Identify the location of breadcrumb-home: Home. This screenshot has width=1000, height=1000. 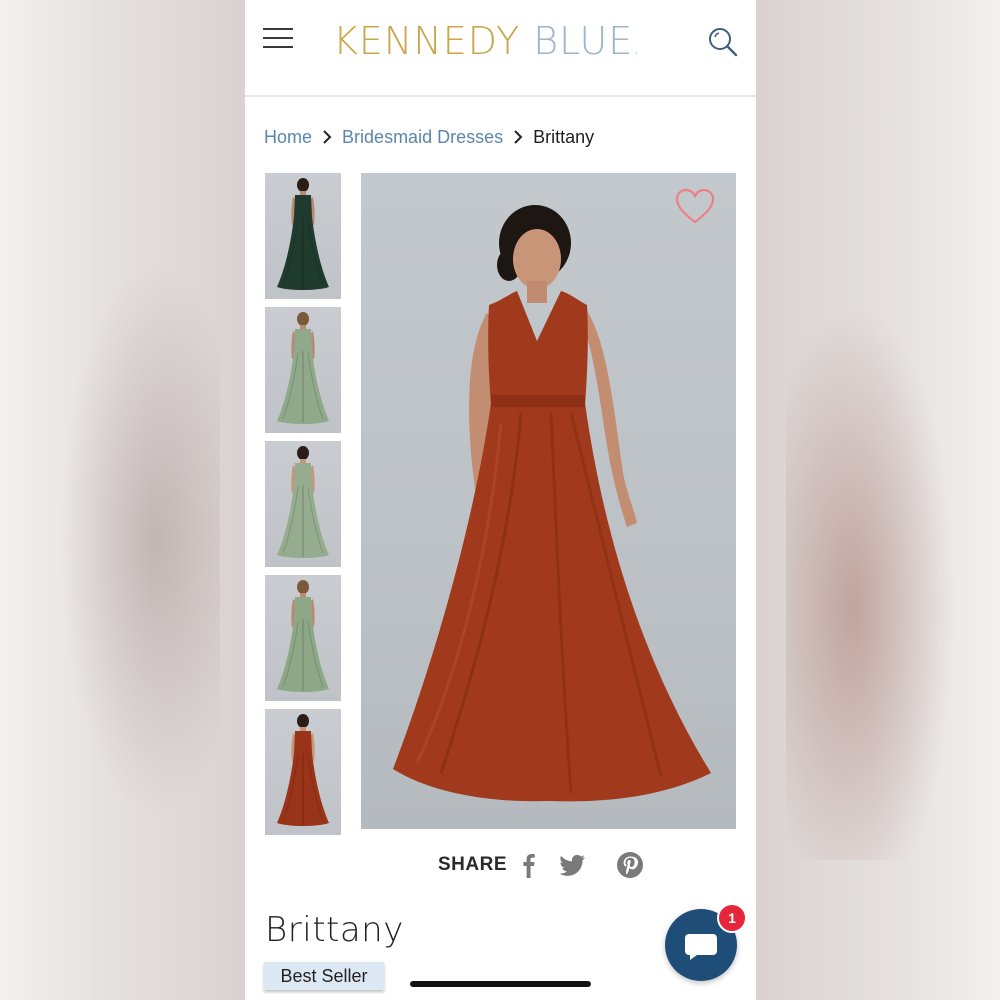
(288, 137).